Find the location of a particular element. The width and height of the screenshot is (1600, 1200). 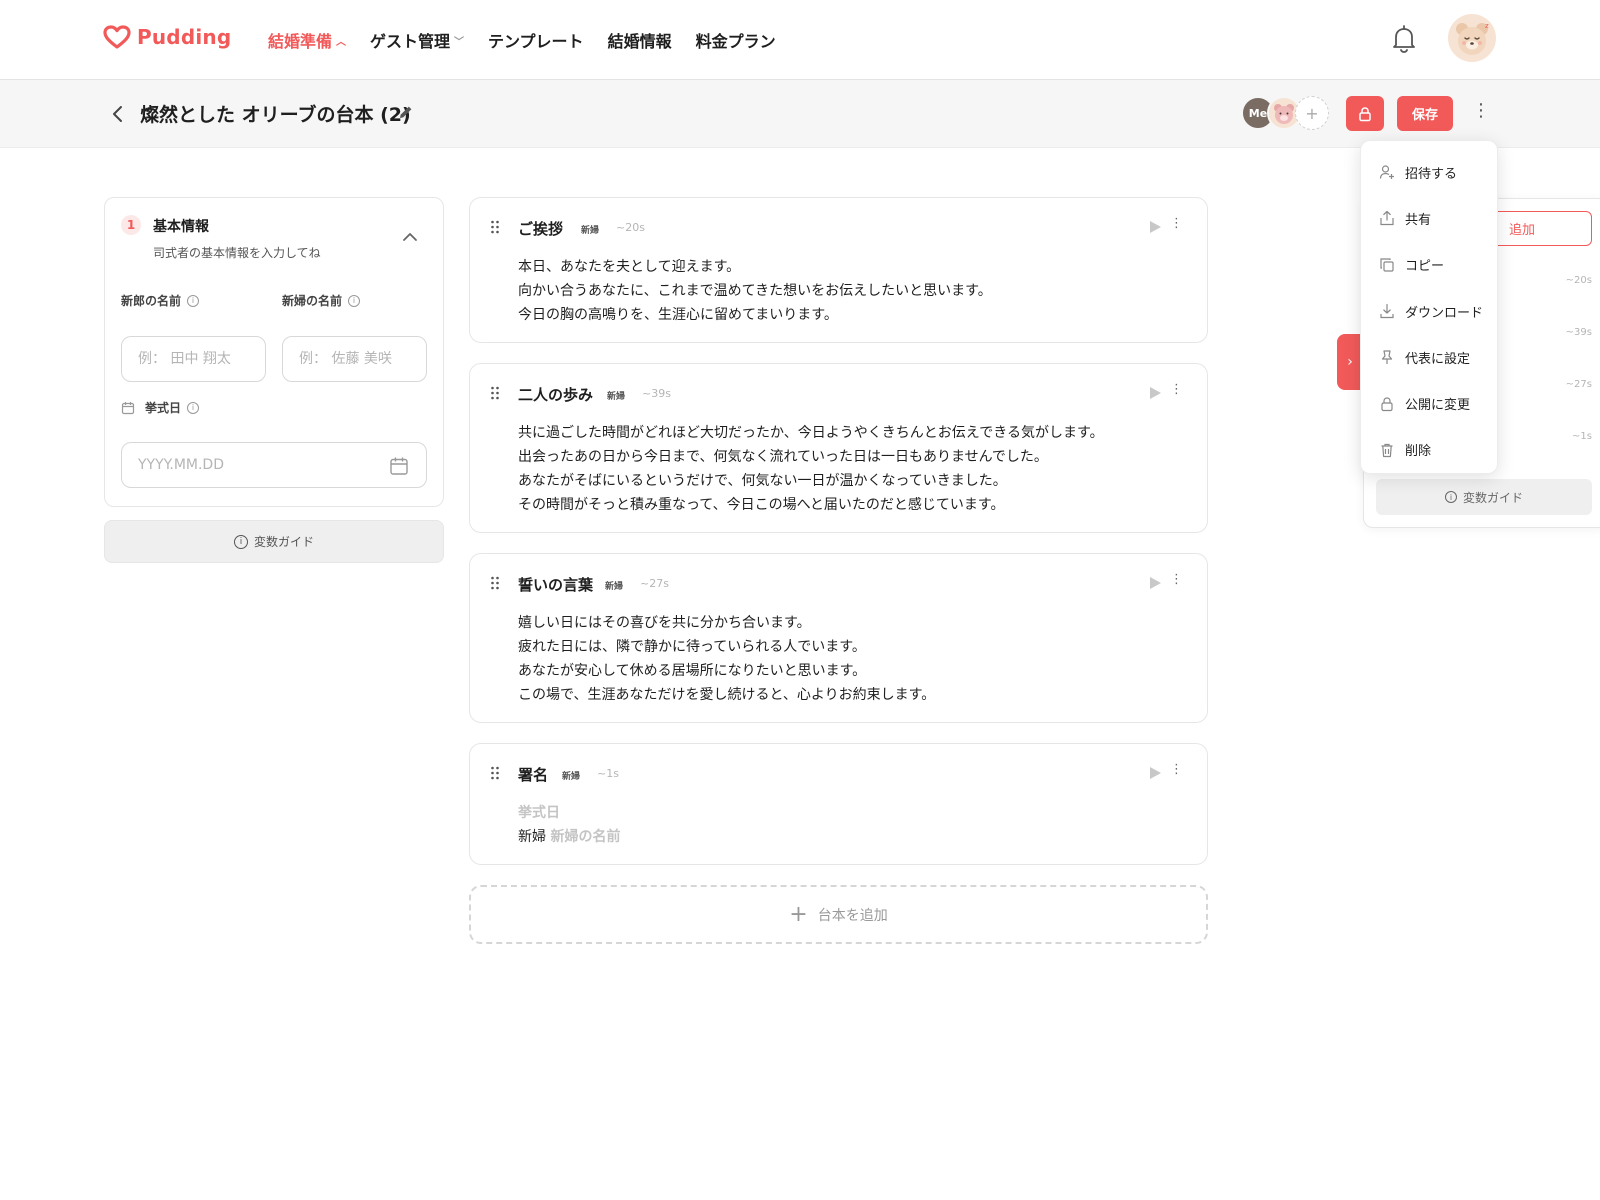

outline-duration: ~39s is located at coordinates (1578, 332).